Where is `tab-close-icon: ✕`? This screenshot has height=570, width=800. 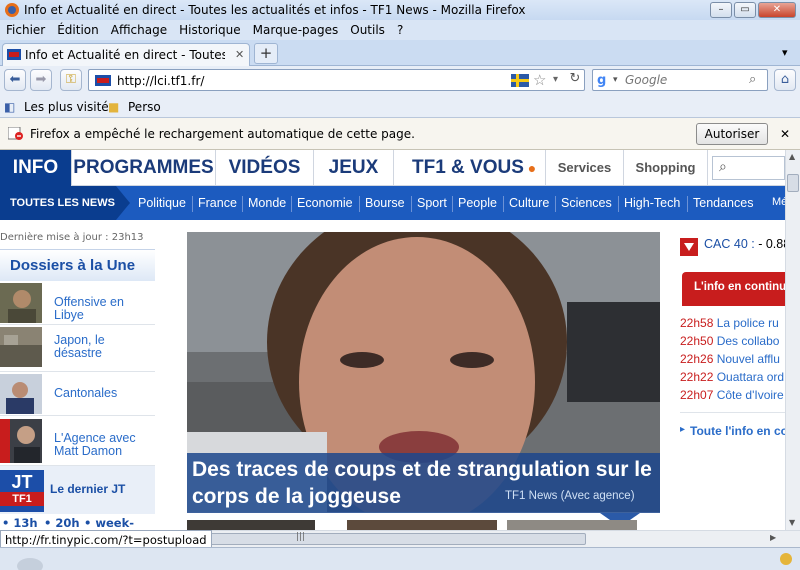 tab-close-icon: ✕ is located at coordinates (239, 54).